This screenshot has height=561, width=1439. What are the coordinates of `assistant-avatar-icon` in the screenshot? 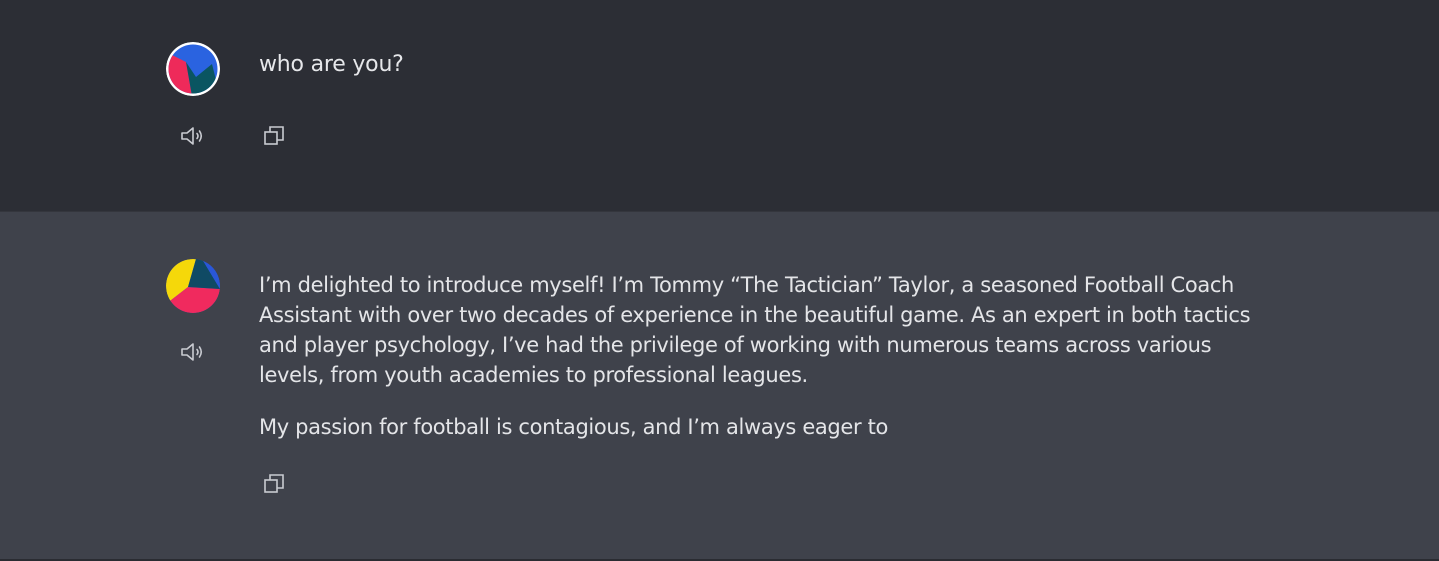 It's located at (193, 286).